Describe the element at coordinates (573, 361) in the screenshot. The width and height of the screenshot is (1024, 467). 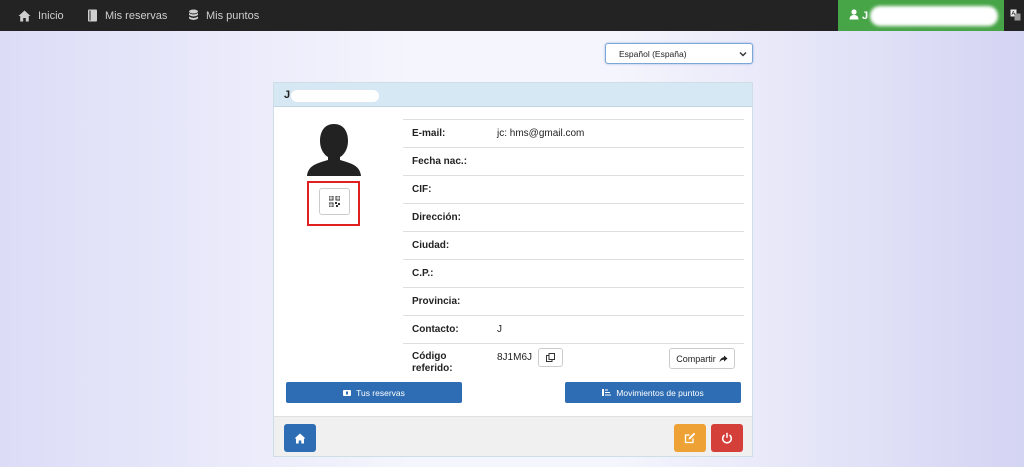
I see `field-row-referral-code: Código referido: 8J1M6J Compartir` at that location.